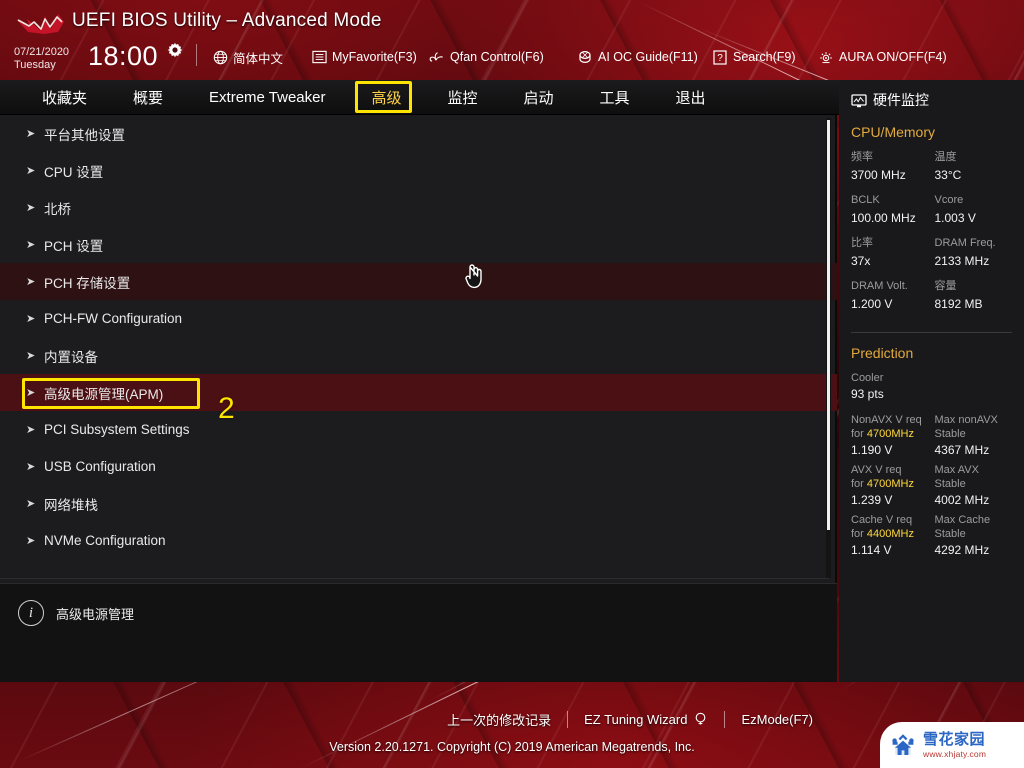  What do you see at coordinates (374, 57) in the screenshot?
I see `tool-label: MyFavorite(F3)` at bounding box center [374, 57].